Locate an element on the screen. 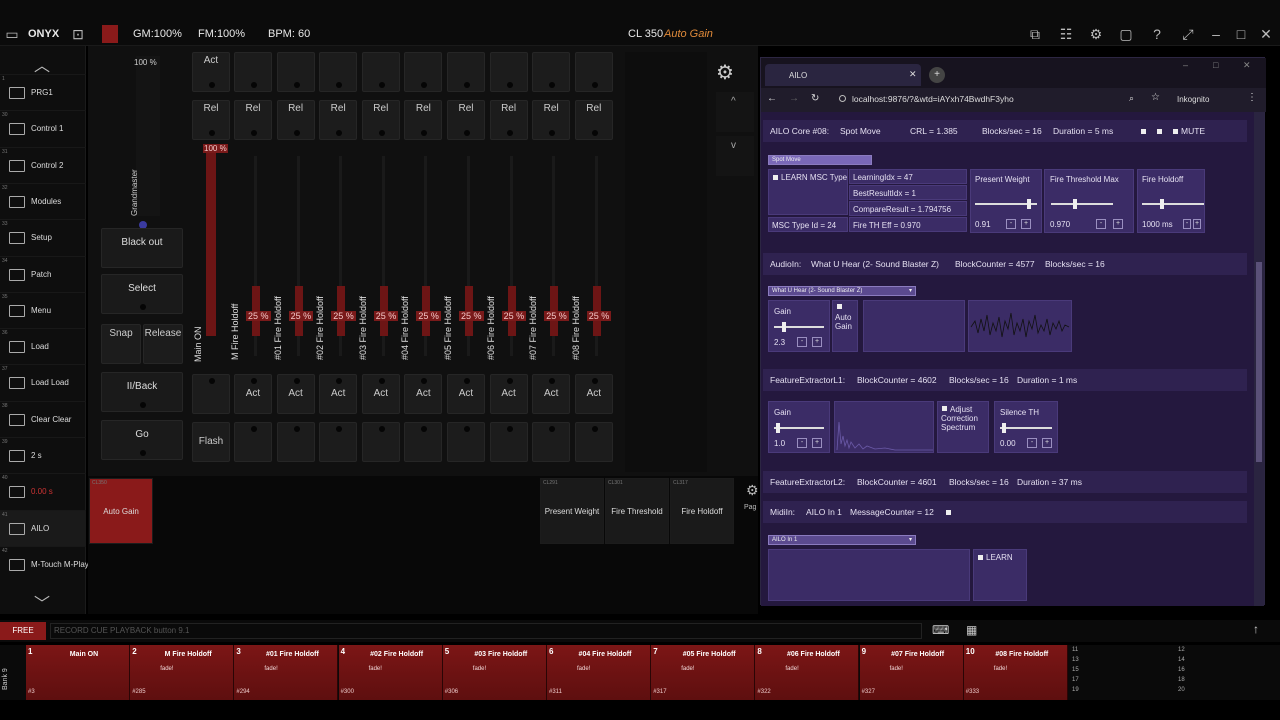 This screenshot has height=720, width=1280. fe1-gain-slider is located at coordinates (799, 428).